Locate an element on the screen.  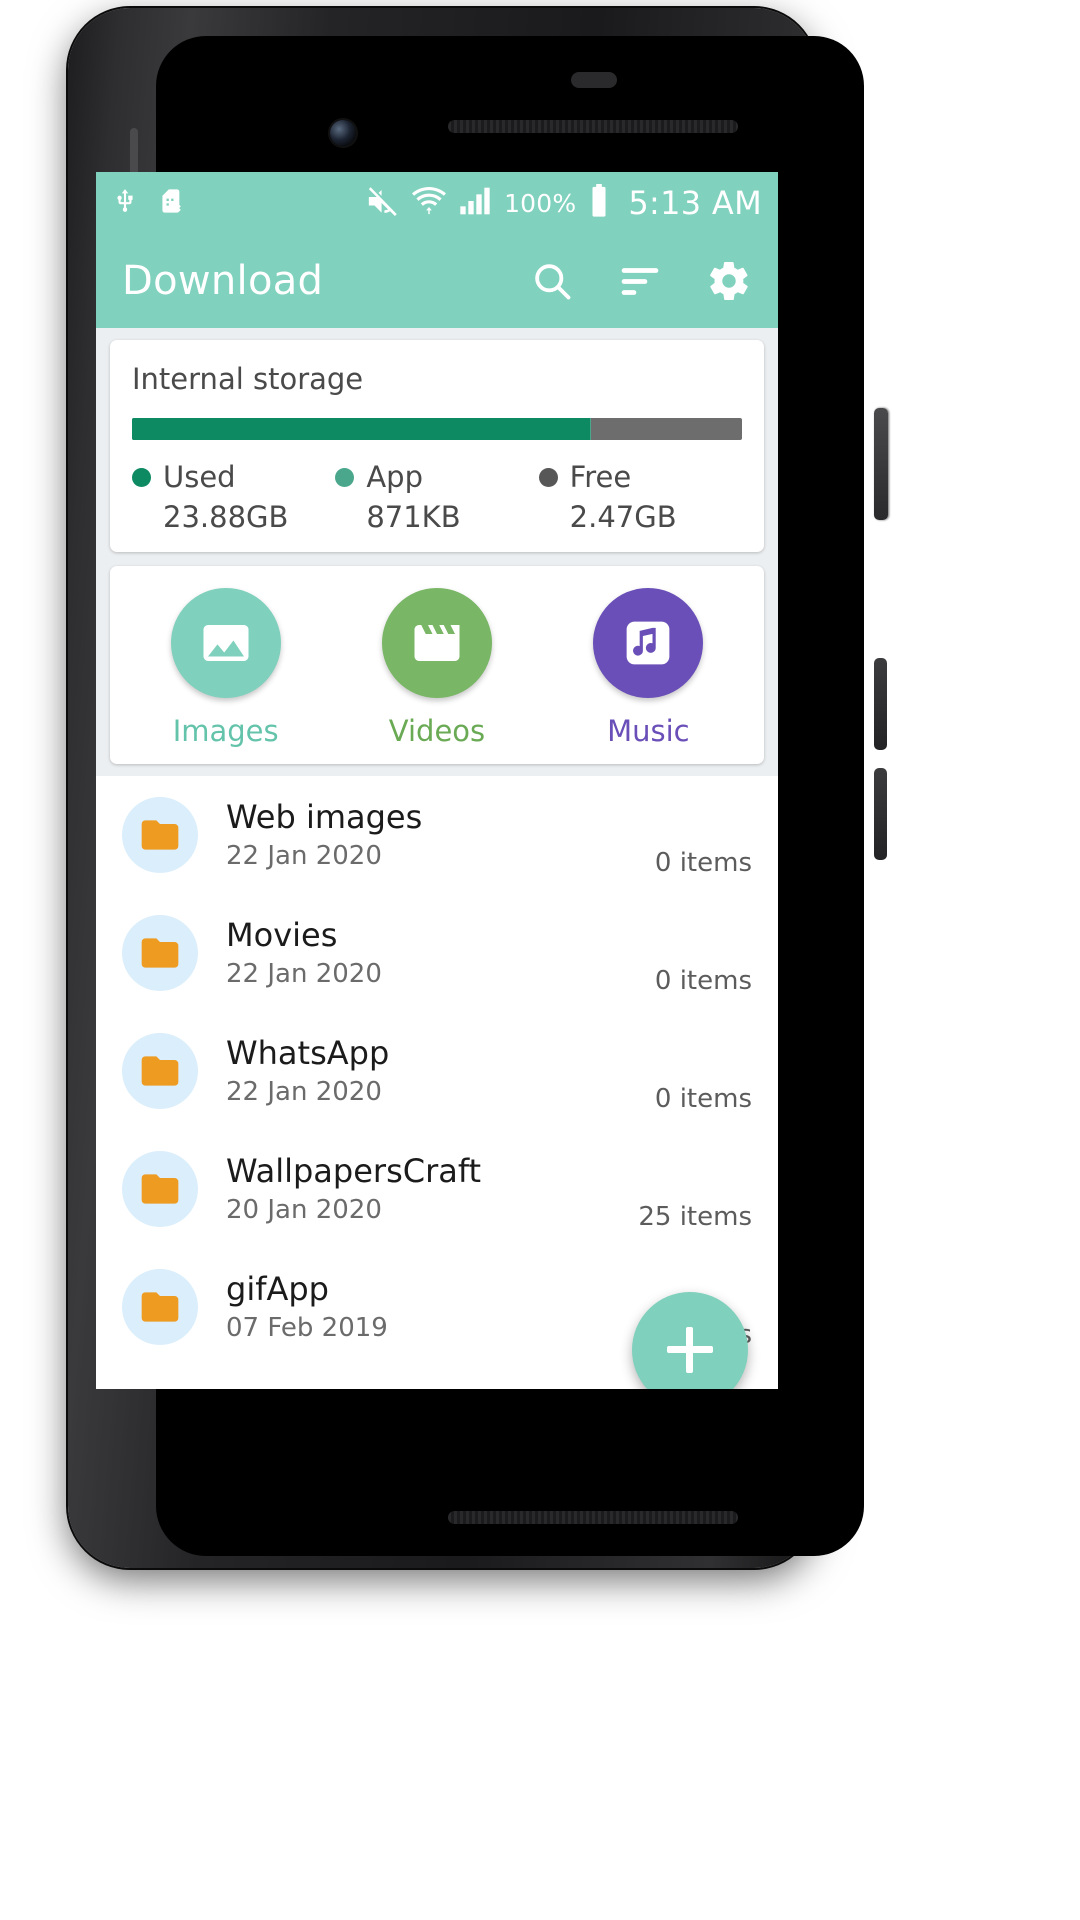
category-label-videos: Videos is located at coordinates (437, 731).